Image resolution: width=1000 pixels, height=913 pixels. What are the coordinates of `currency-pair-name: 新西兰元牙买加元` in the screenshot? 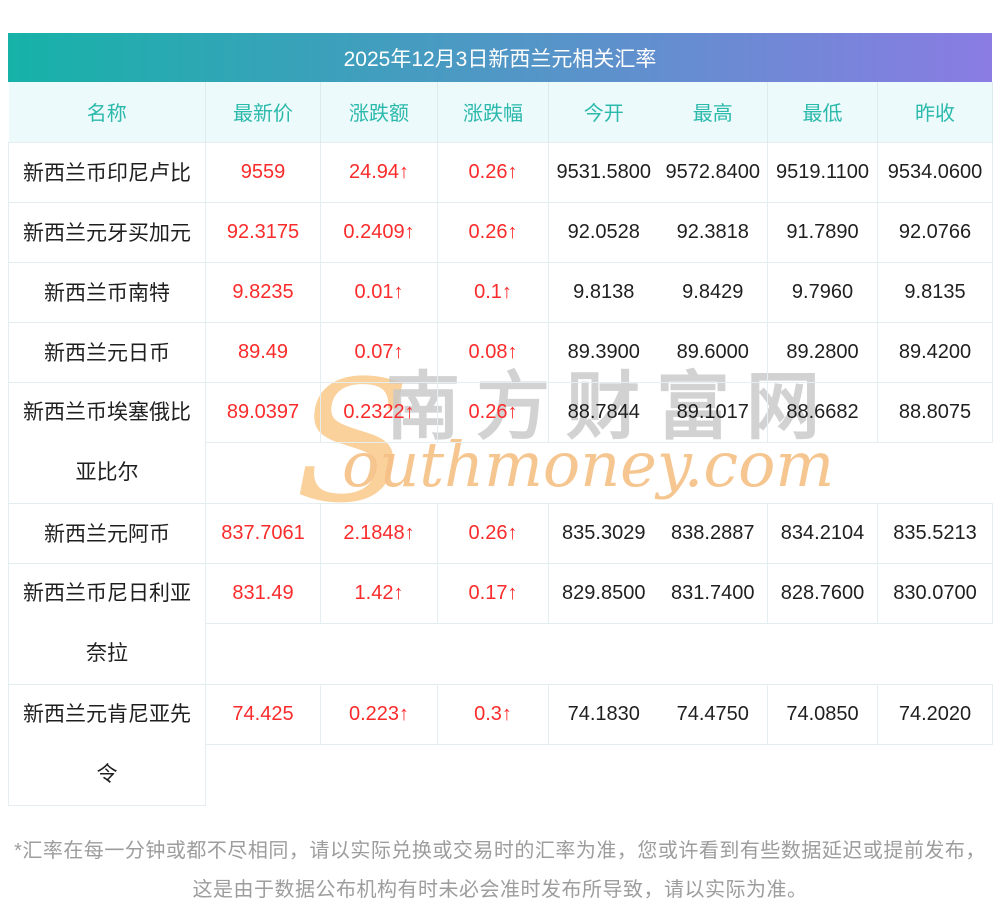 It's located at (107, 231).